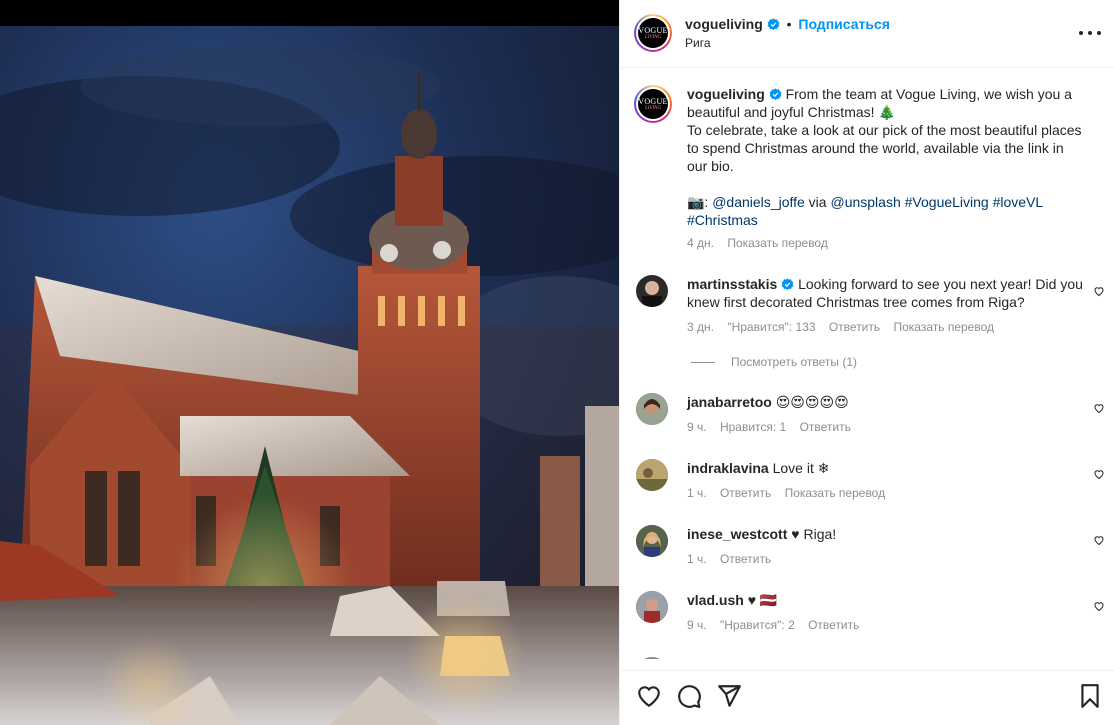  I want to click on comment-meta: 9 ч. "Нравится": 2 Ответить, so click(778, 625).